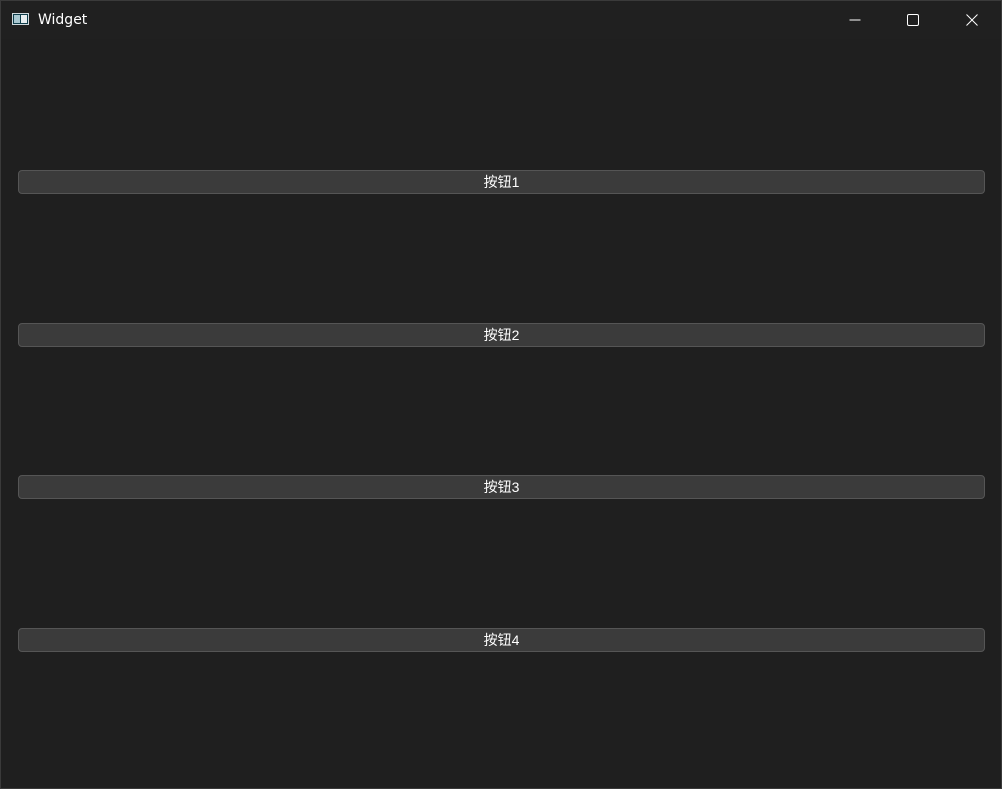  I want to click on minimize-icon, so click(855, 20).